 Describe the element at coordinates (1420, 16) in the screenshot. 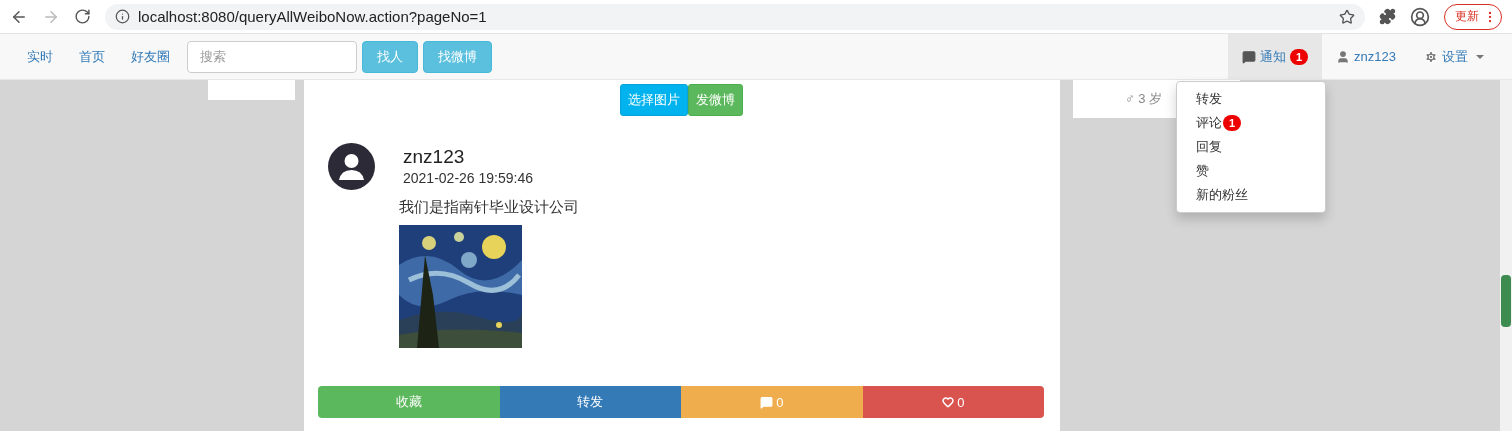

I see `account-icon` at that location.